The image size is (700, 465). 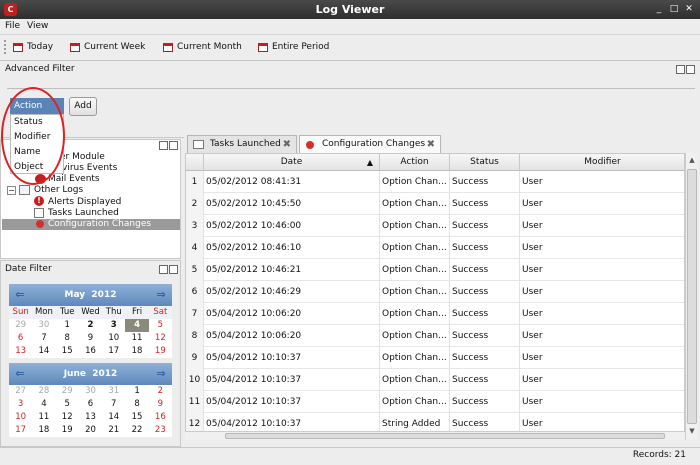 What do you see at coordinates (160, 430) in the screenshot?
I see `calendar-day: 23` at bounding box center [160, 430].